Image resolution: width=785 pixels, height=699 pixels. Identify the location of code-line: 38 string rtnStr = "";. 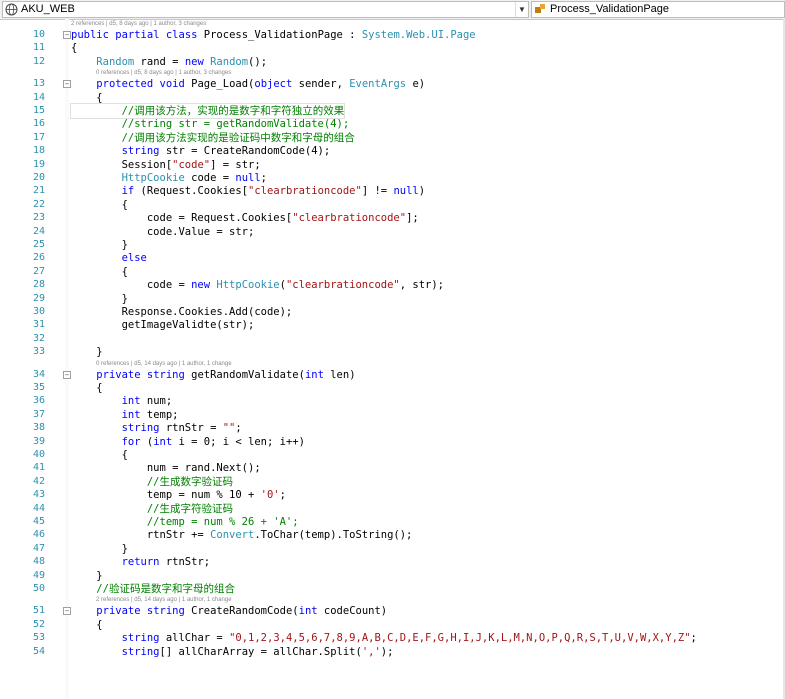
(392, 428).